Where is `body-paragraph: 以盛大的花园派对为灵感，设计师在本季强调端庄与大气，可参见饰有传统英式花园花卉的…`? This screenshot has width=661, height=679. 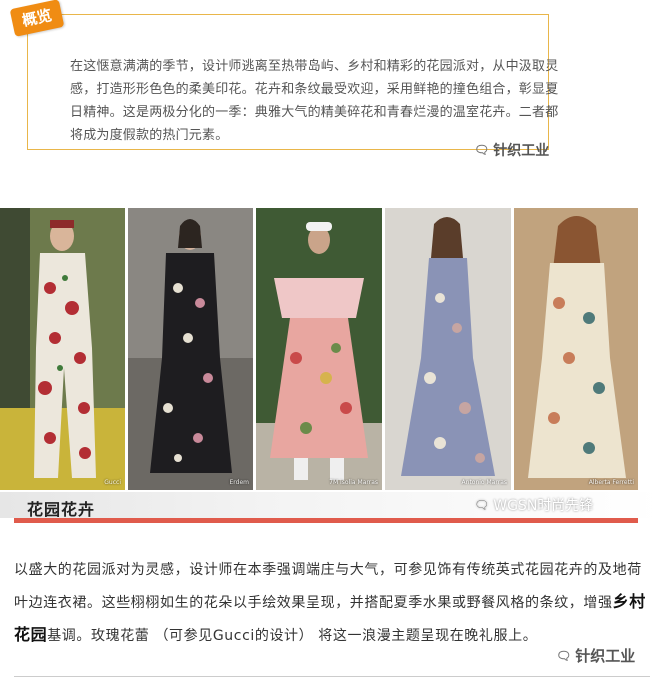 body-paragraph: 以盛大的花园派对为灵感，设计师在本季强调端庄与大气，可参见饰有传统英式花园花卉的… is located at coordinates (332, 603).